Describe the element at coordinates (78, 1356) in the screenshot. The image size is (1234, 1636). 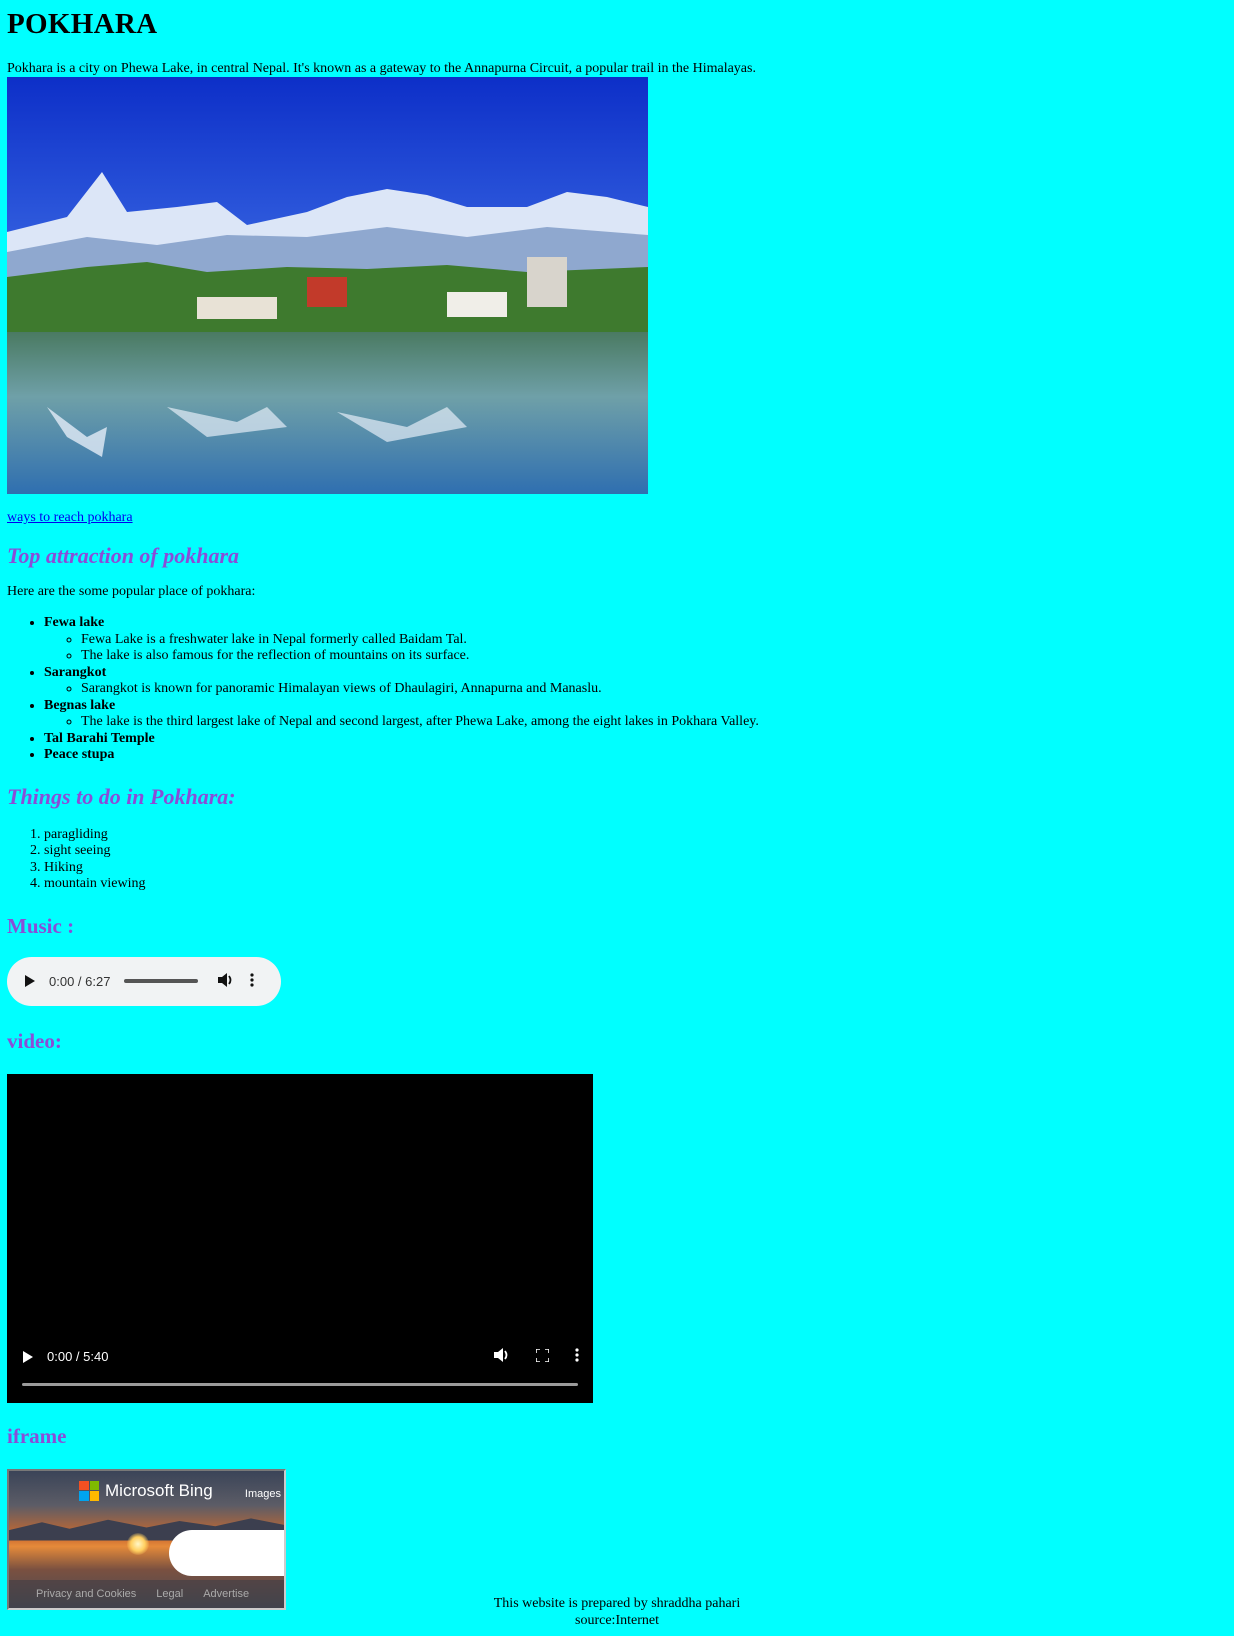
I see `video-time: 0:00 / 5:40` at that location.